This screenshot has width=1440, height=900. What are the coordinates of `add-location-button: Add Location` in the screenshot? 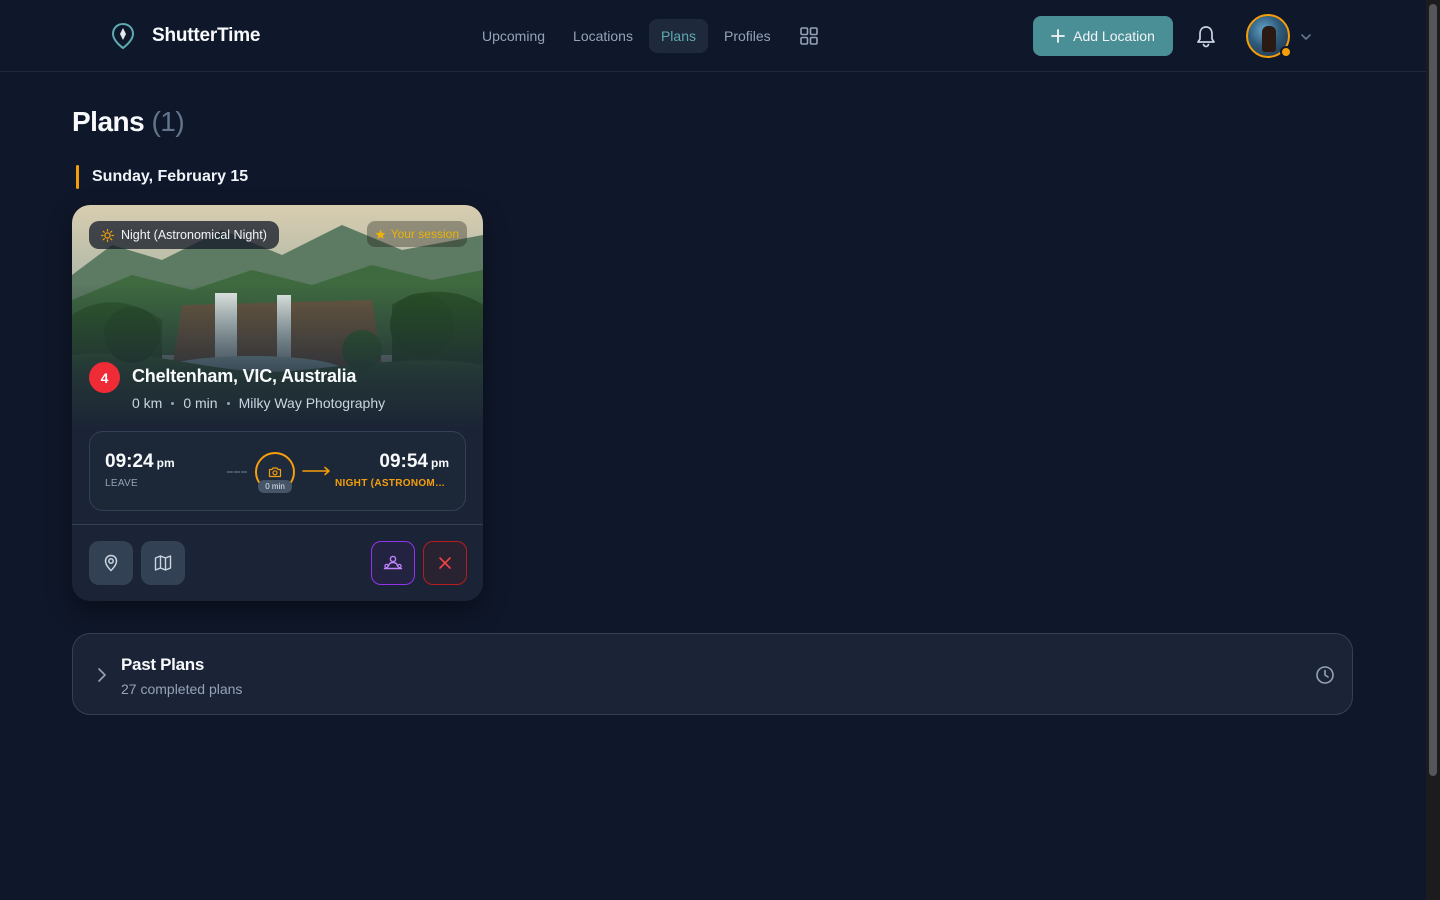 It's located at (1103, 36).